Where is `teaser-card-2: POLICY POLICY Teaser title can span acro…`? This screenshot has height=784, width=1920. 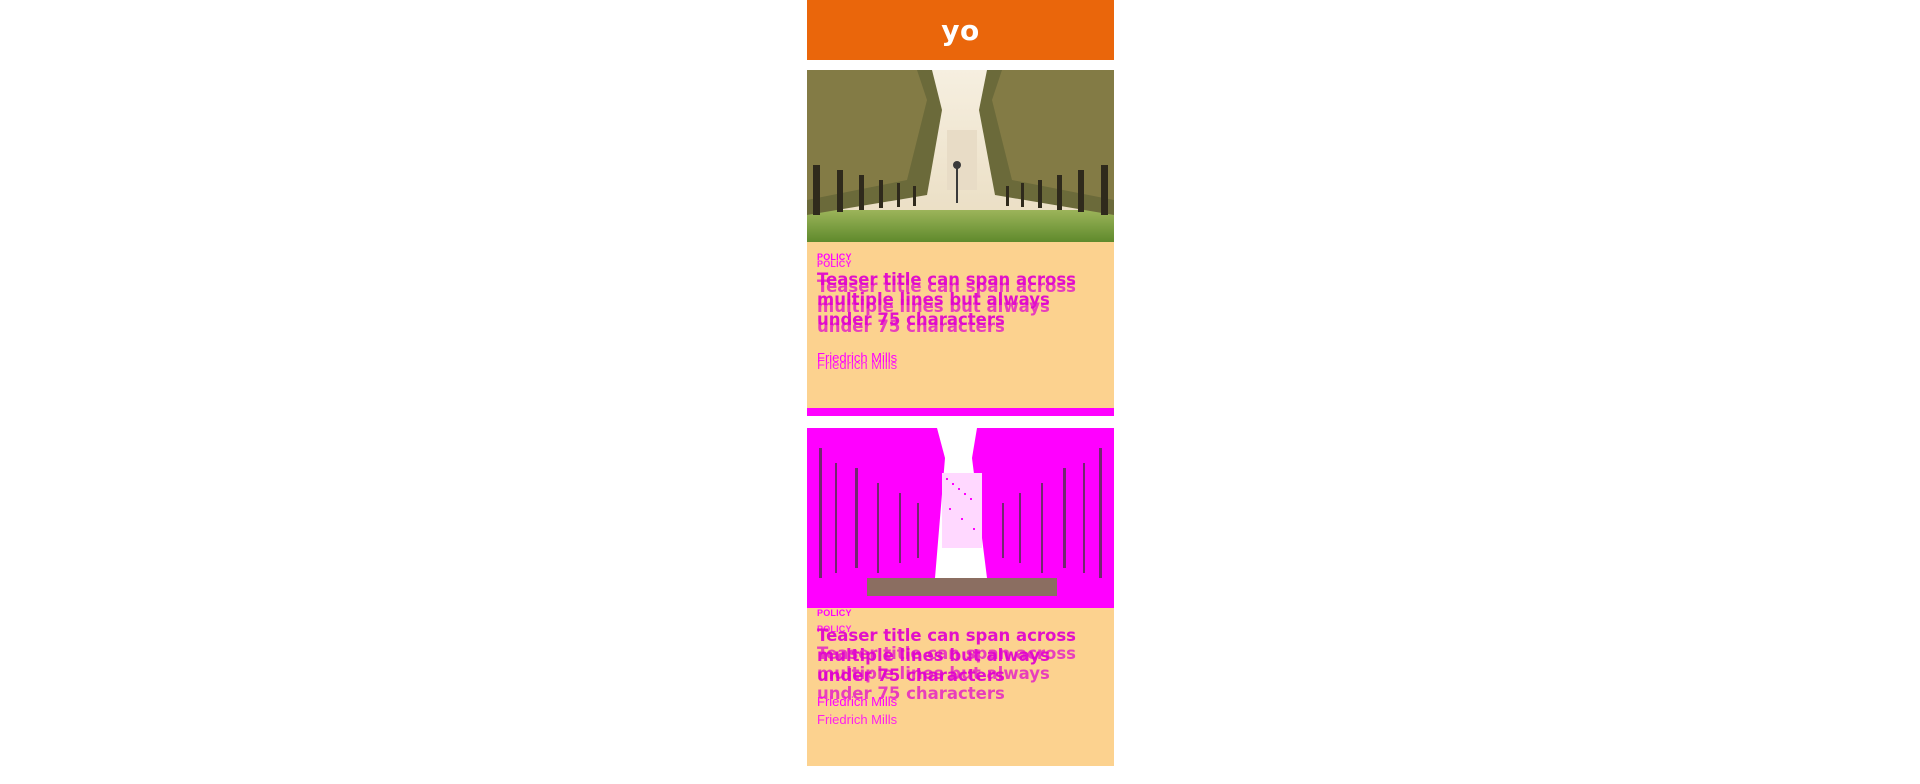
teaser-card-2: POLICY POLICY Teaser title can span acro… is located at coordinates (960, 597).